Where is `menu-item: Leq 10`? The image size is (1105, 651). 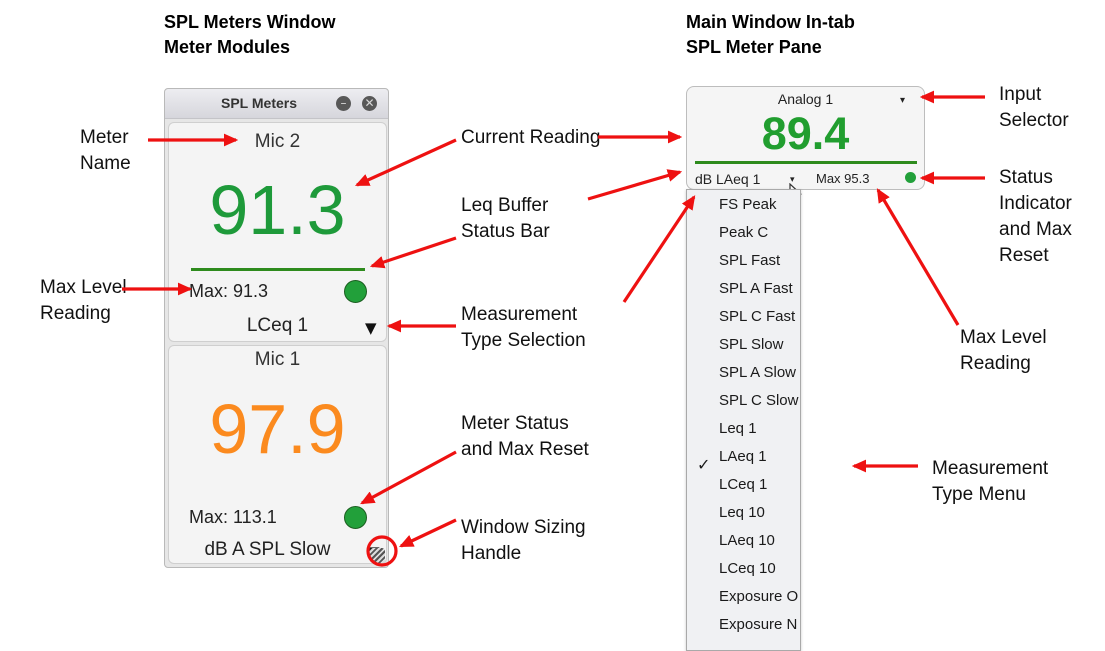 menu-item: Leq 10 is located at coordinates (742, 512).